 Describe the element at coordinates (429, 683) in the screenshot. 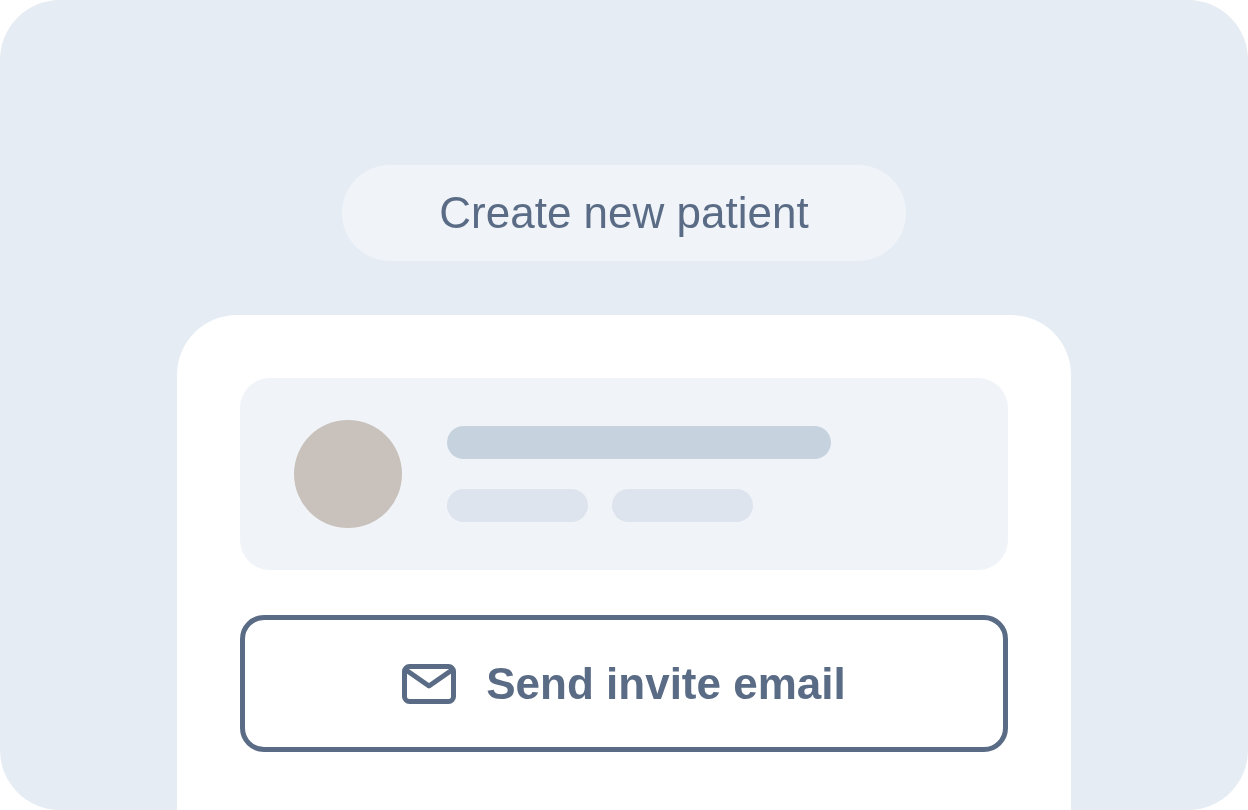

I see `envelope-icon` at that location.